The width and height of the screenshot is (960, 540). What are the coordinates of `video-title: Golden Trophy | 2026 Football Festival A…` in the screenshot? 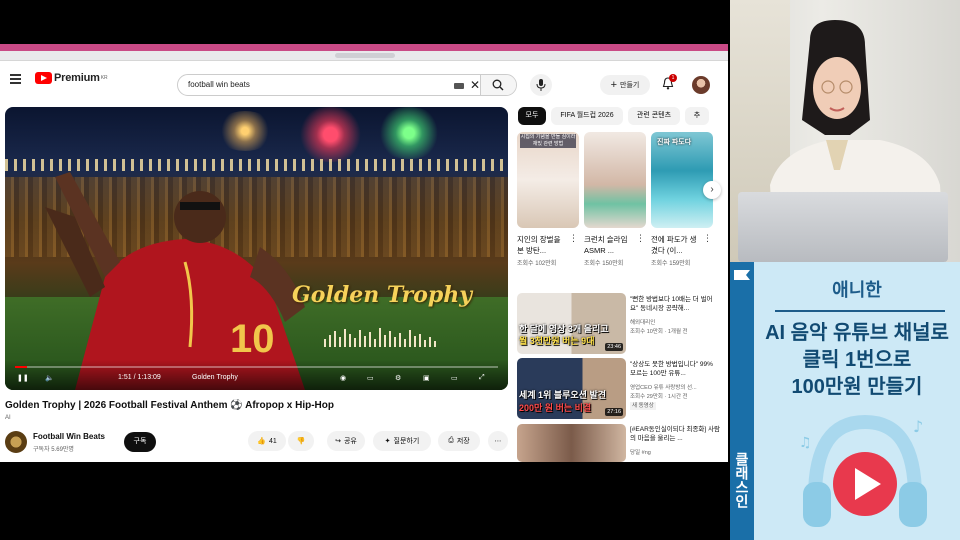 It's located at (169, 405).